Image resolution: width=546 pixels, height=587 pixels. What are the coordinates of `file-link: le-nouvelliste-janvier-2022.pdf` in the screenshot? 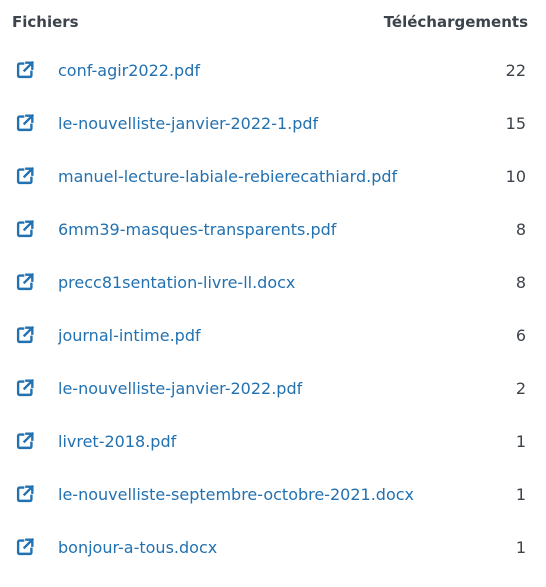 It's located at (268, 388).